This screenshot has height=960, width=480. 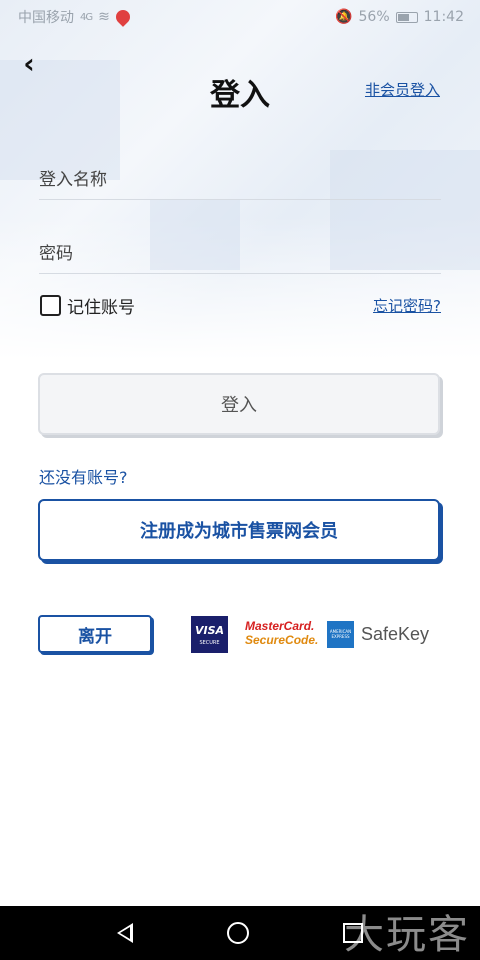 I want to click on circle-home-icon, so click(x=238, y=933).